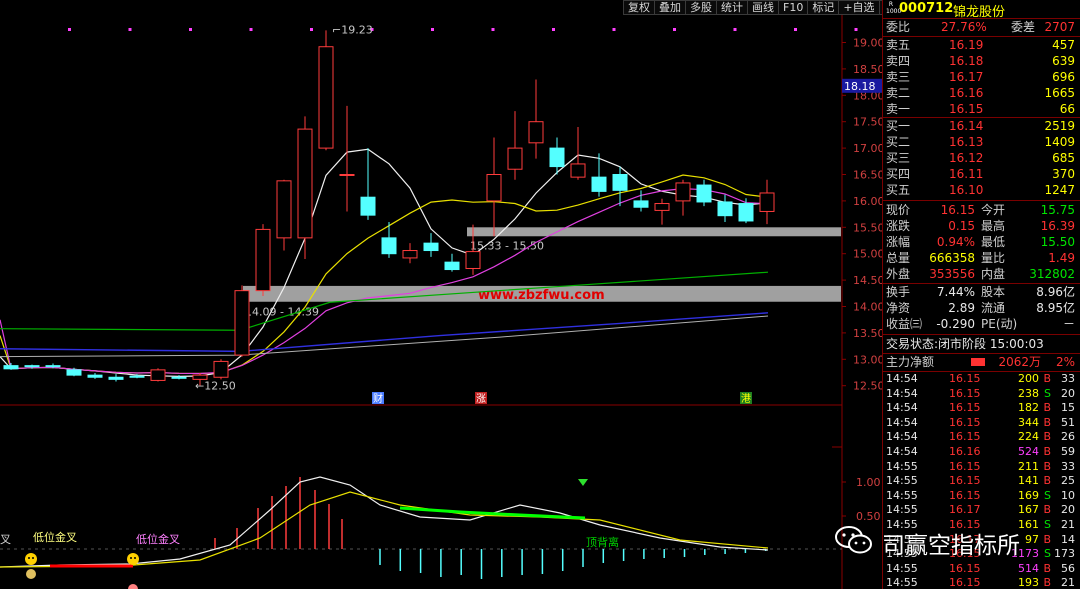 This screenshot has width=1080, height=589. What do you see at coordinates (898, 61) in the screenshot?
I see `ask-label: 卖四` at bounding box center [898, 61].